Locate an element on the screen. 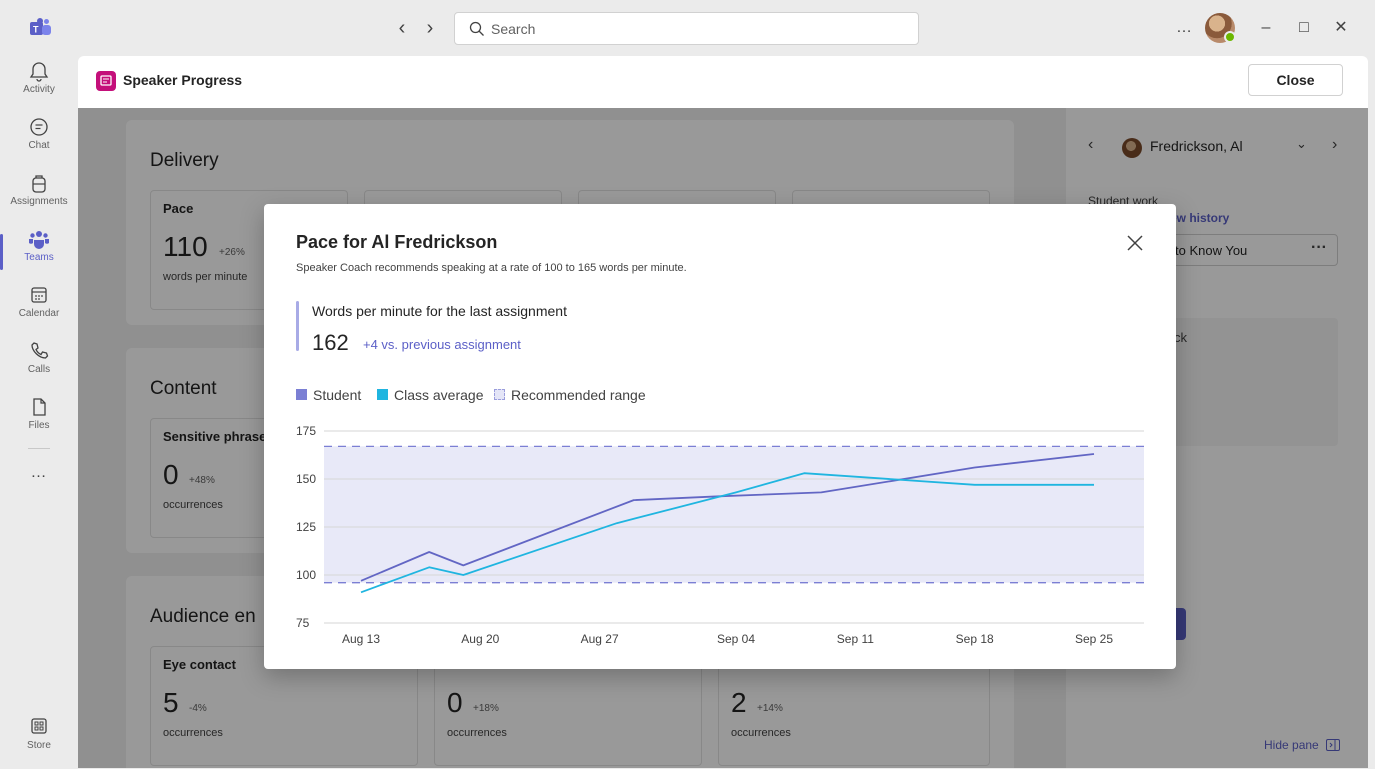 The width and height of the screenshot is (1375, 769). rail-label: Activity is located at coordinates (39, 89).